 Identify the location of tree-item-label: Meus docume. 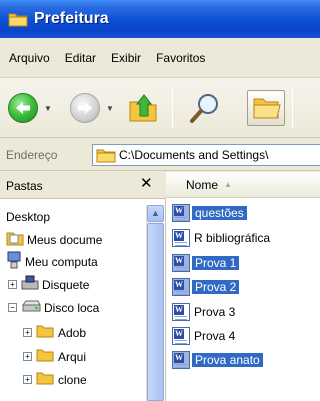
(65, 239).